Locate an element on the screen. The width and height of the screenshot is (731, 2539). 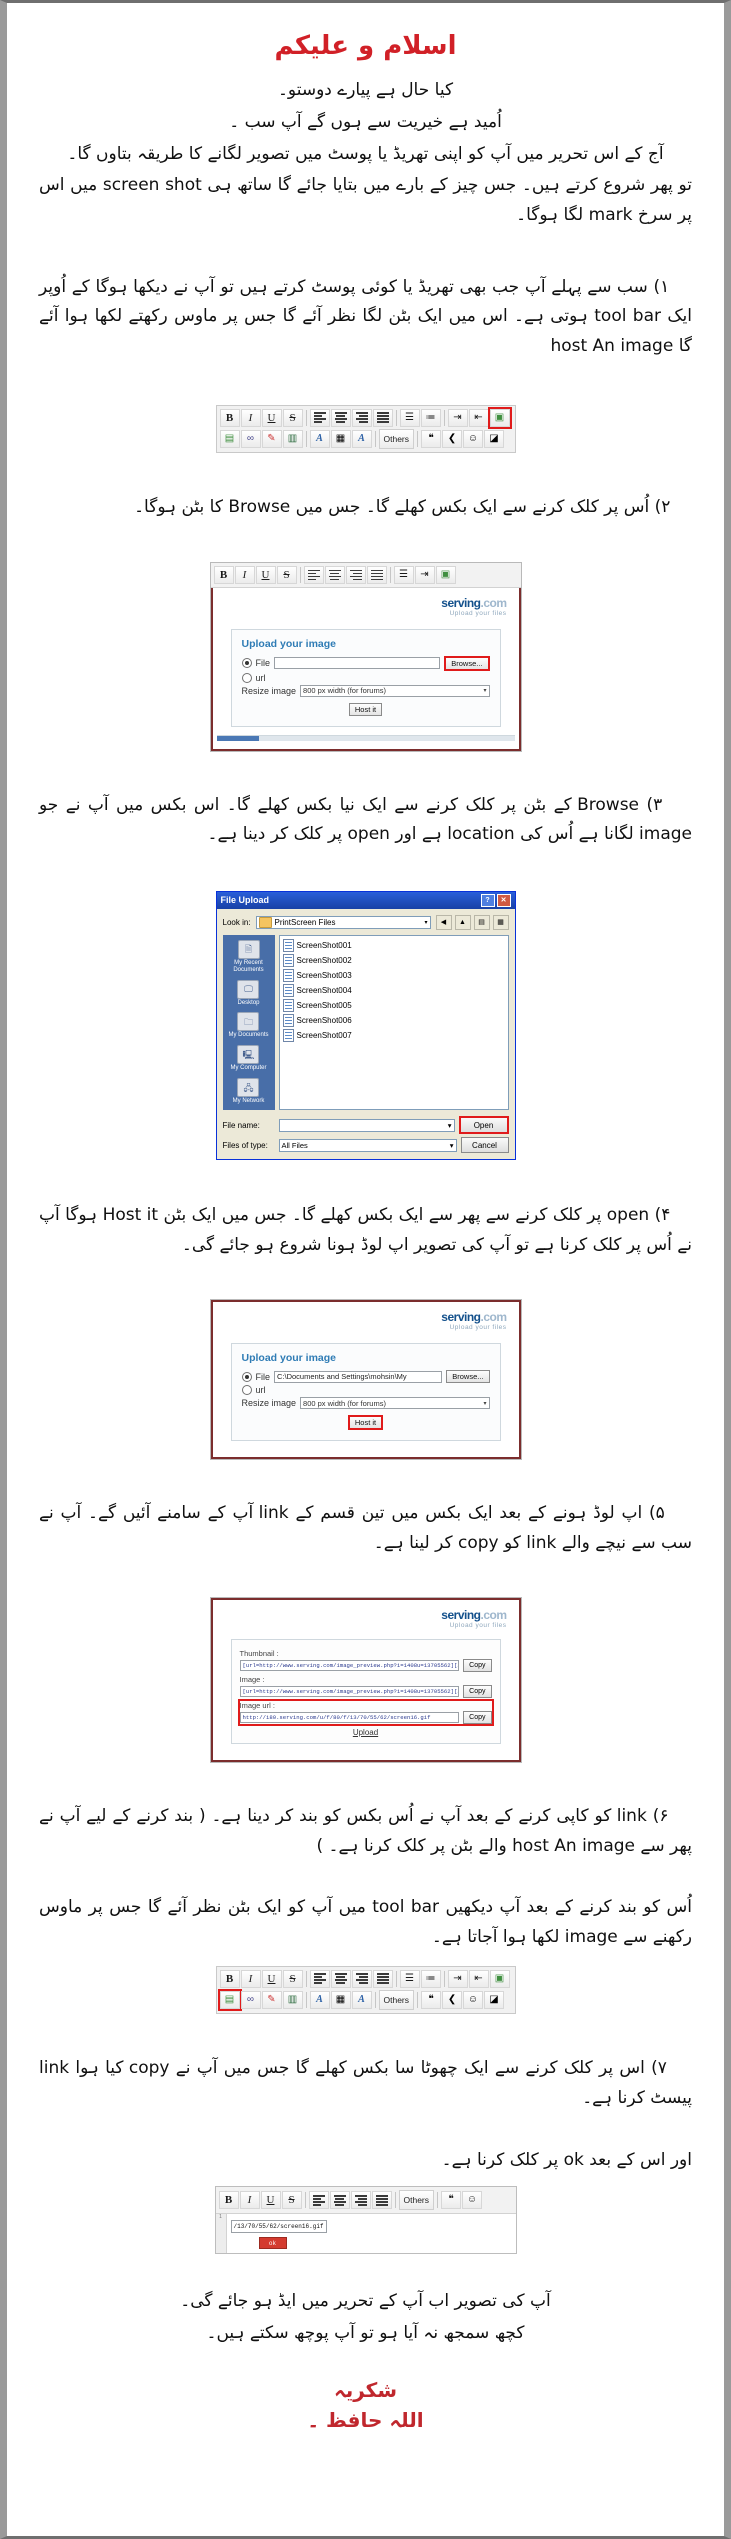
image-icon: ▤ is located at coordinates (229, 438).